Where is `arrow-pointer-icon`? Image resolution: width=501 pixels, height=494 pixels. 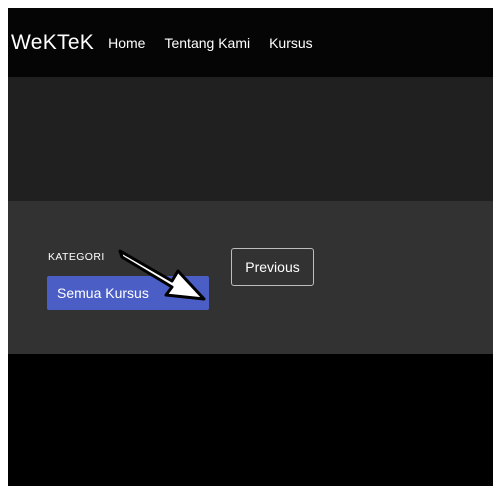
arrow-pointer-icon is located at coordinates (162, 275).